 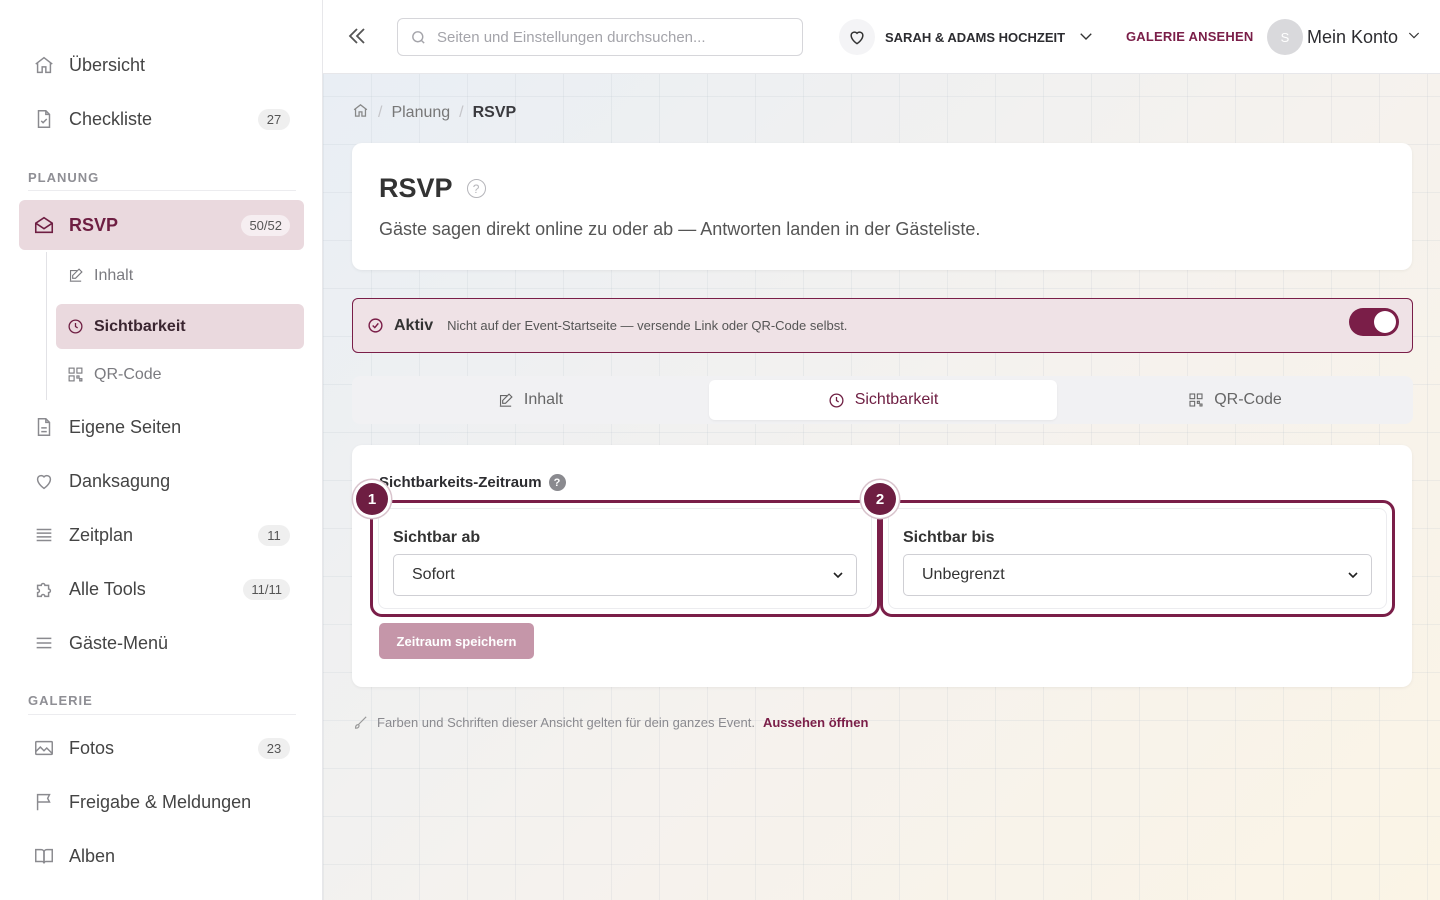 I want to click on sidebar-item-rsvp: RSVP 50/52, so click(x=161, y=225).